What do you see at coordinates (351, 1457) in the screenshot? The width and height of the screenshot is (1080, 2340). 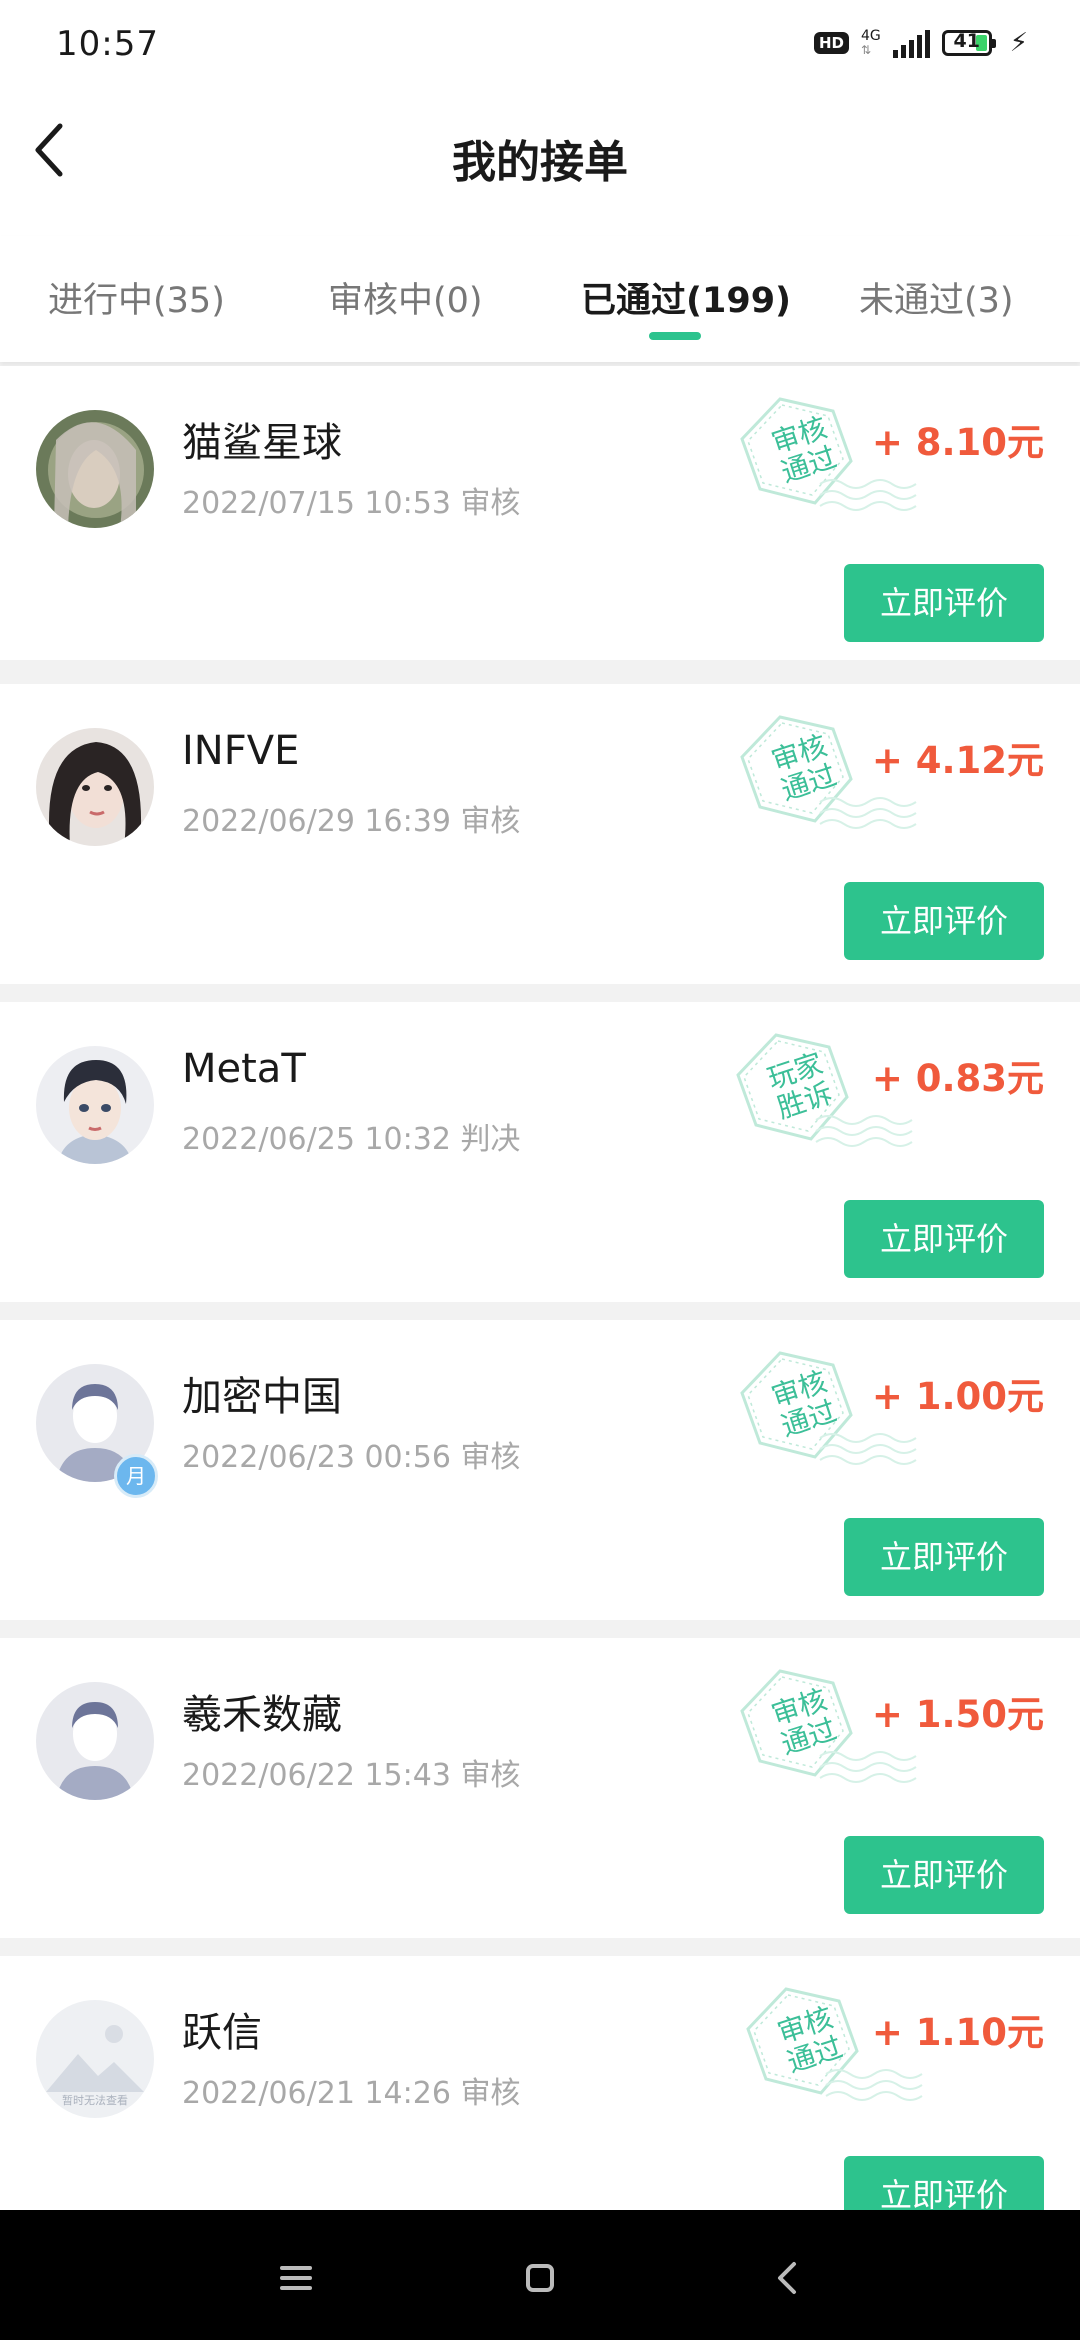 I see `review-date: 2022/06/23 00:56 审核` at bounding box center [351, 1457].